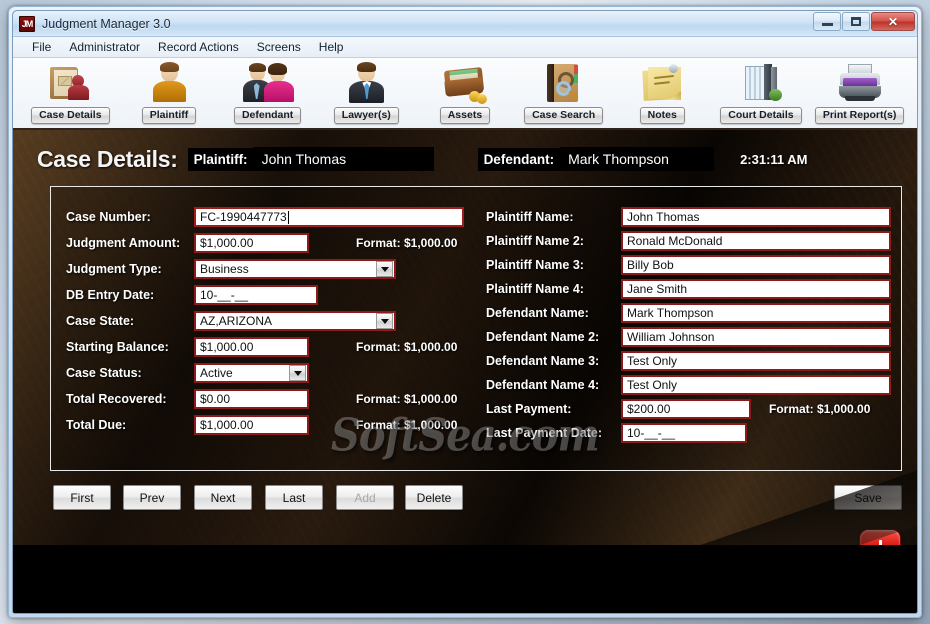 This screenshot has height=624, width=930. What do you see at coordinates (434, 497) in the screenshot?
I see `delete-button: Delete` at bounding box center [434, 497].